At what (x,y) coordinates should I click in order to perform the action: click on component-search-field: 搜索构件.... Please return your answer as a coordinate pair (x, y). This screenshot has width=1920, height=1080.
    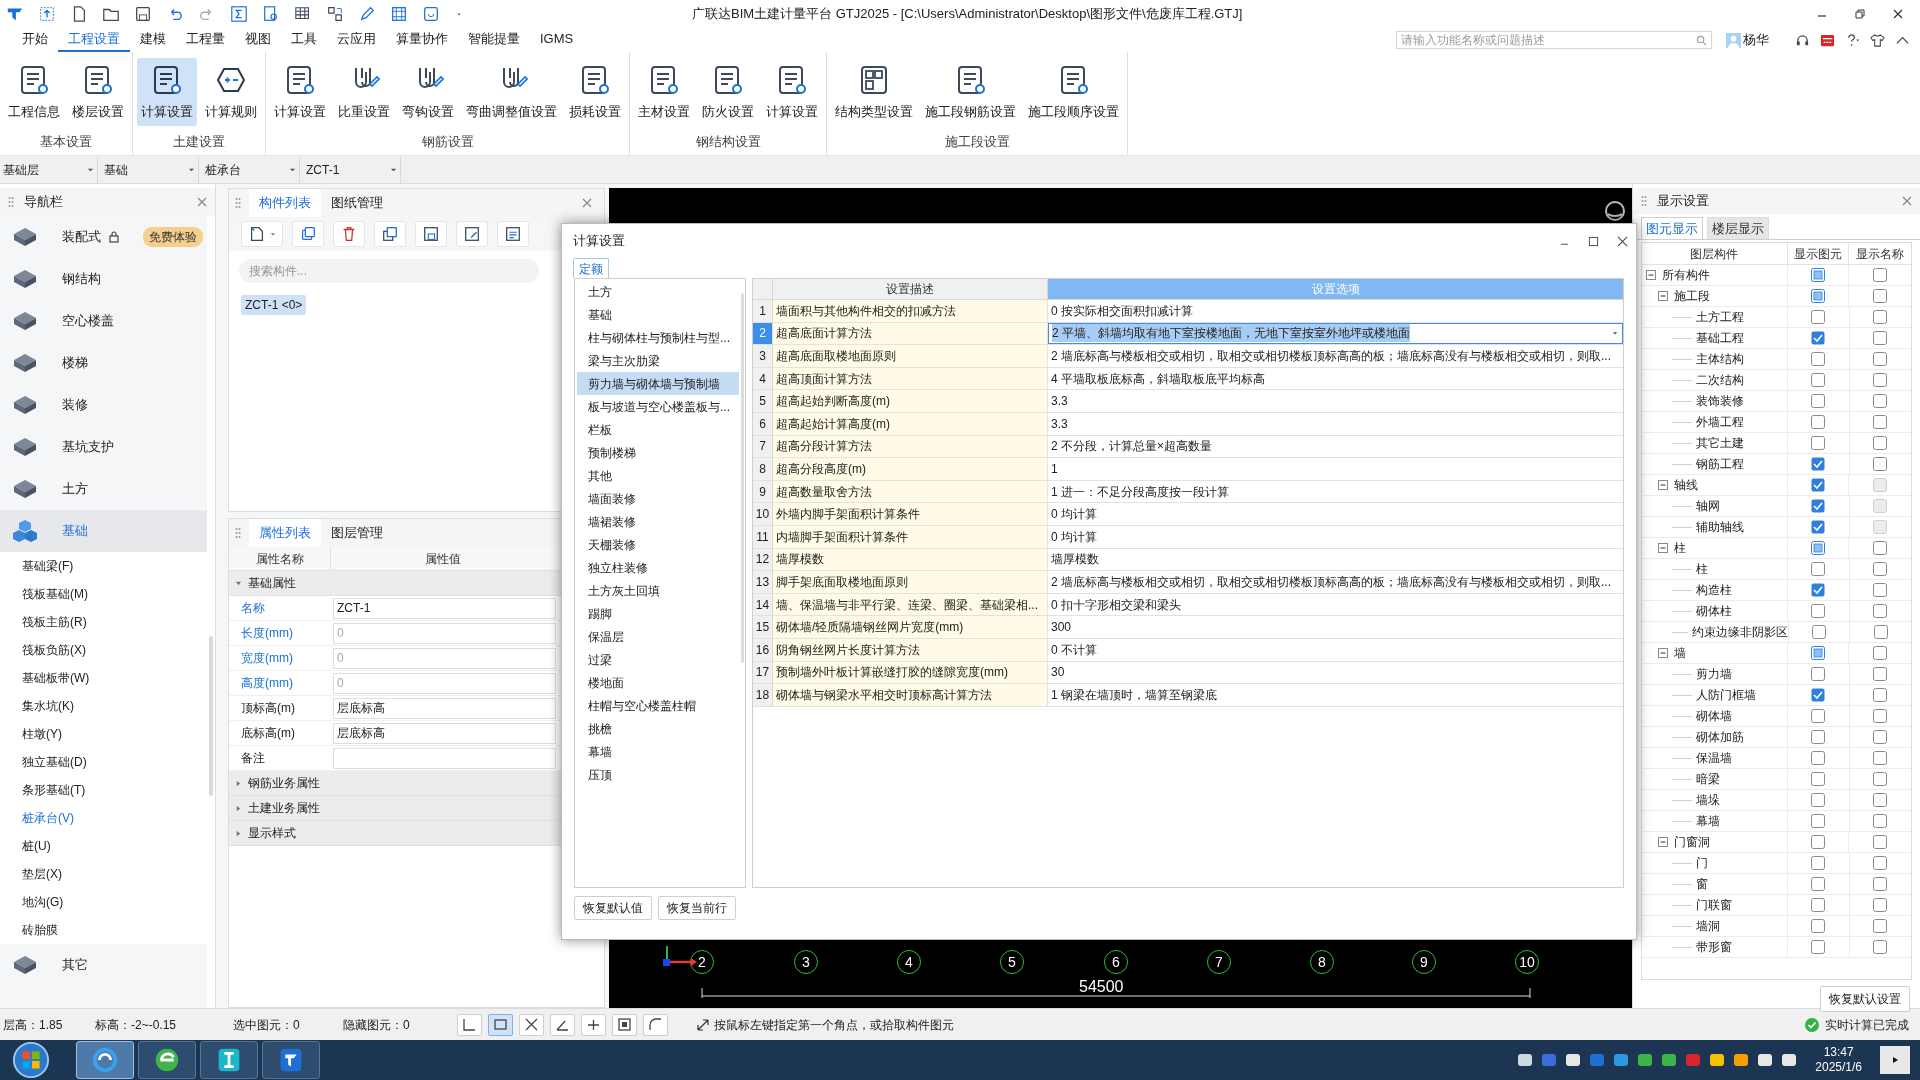
    Looking at the image, I should click on (389, 271).